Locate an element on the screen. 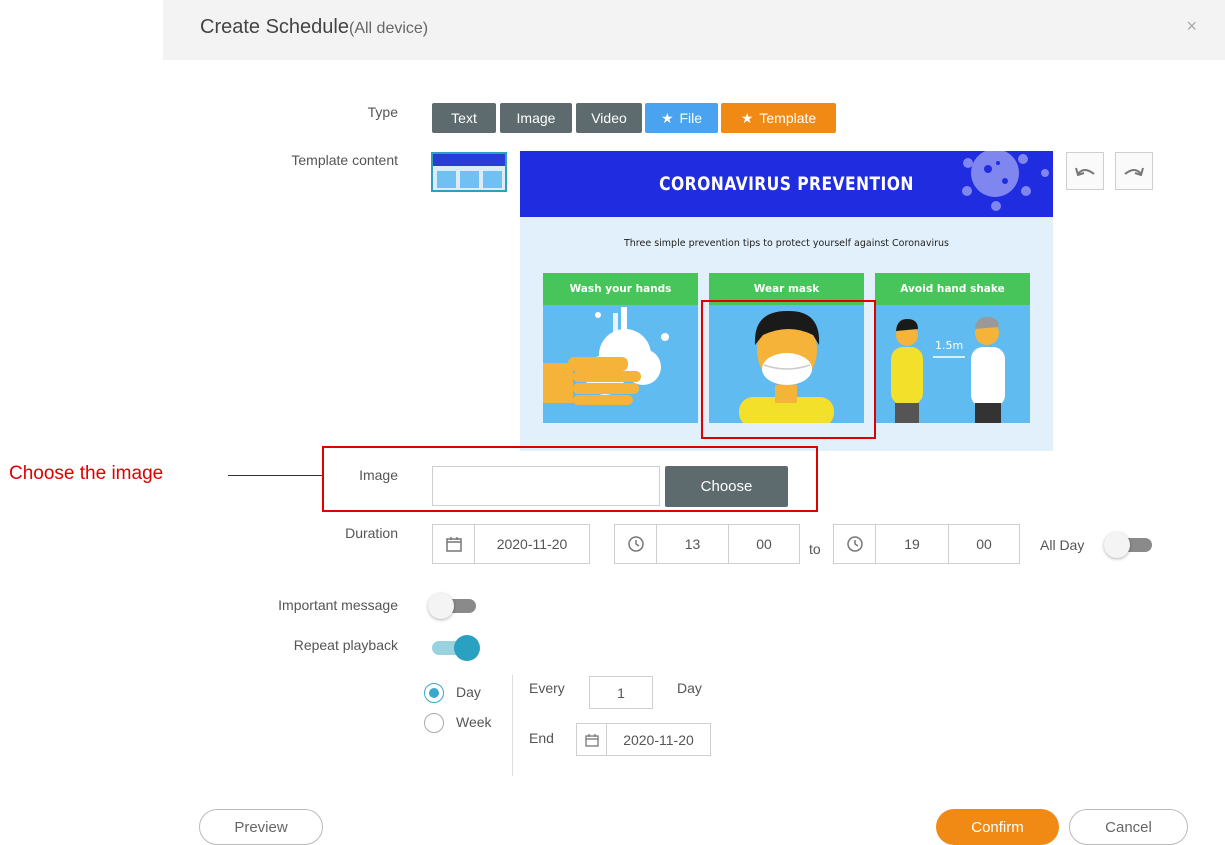 The height and width of the screenshot is (845, 1225). type-template-button: ★ Template is located at coordinates (778, 118).